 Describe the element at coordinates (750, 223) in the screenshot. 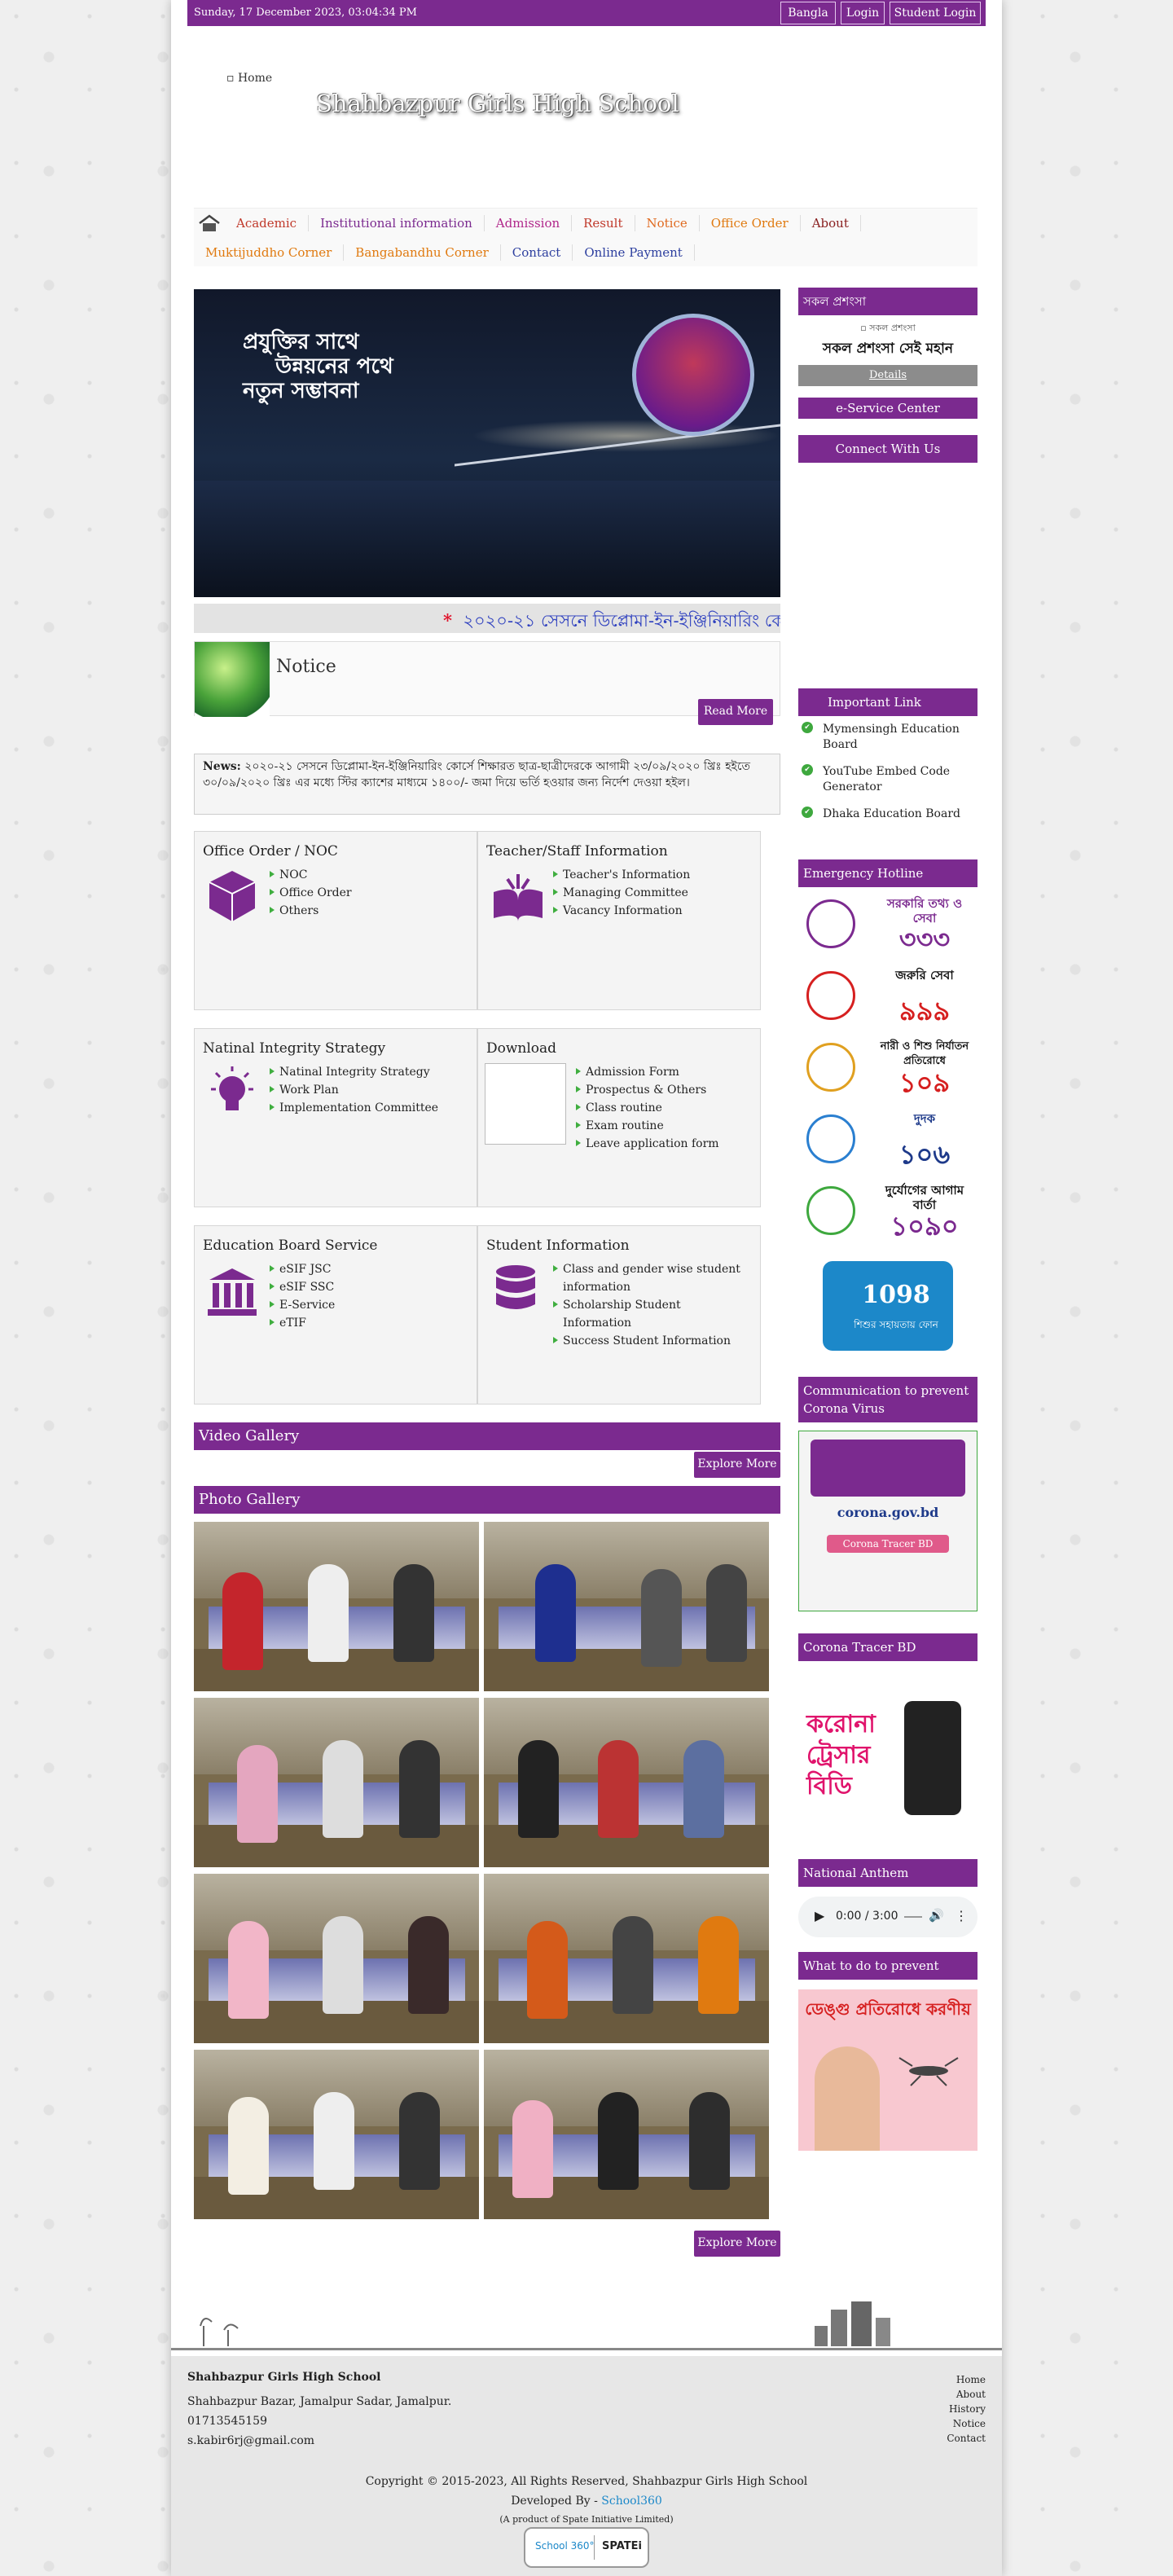

I see `nav-office-order: Office Order` at that location.